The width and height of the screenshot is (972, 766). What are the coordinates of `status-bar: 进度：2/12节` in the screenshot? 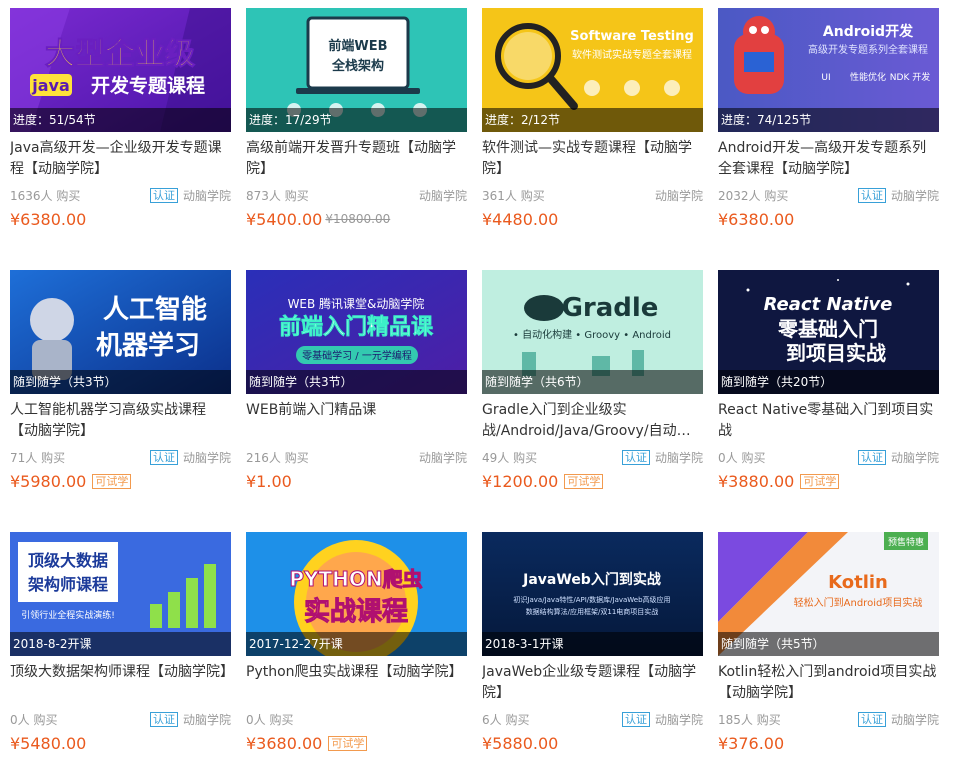 It's located at (592, 120).